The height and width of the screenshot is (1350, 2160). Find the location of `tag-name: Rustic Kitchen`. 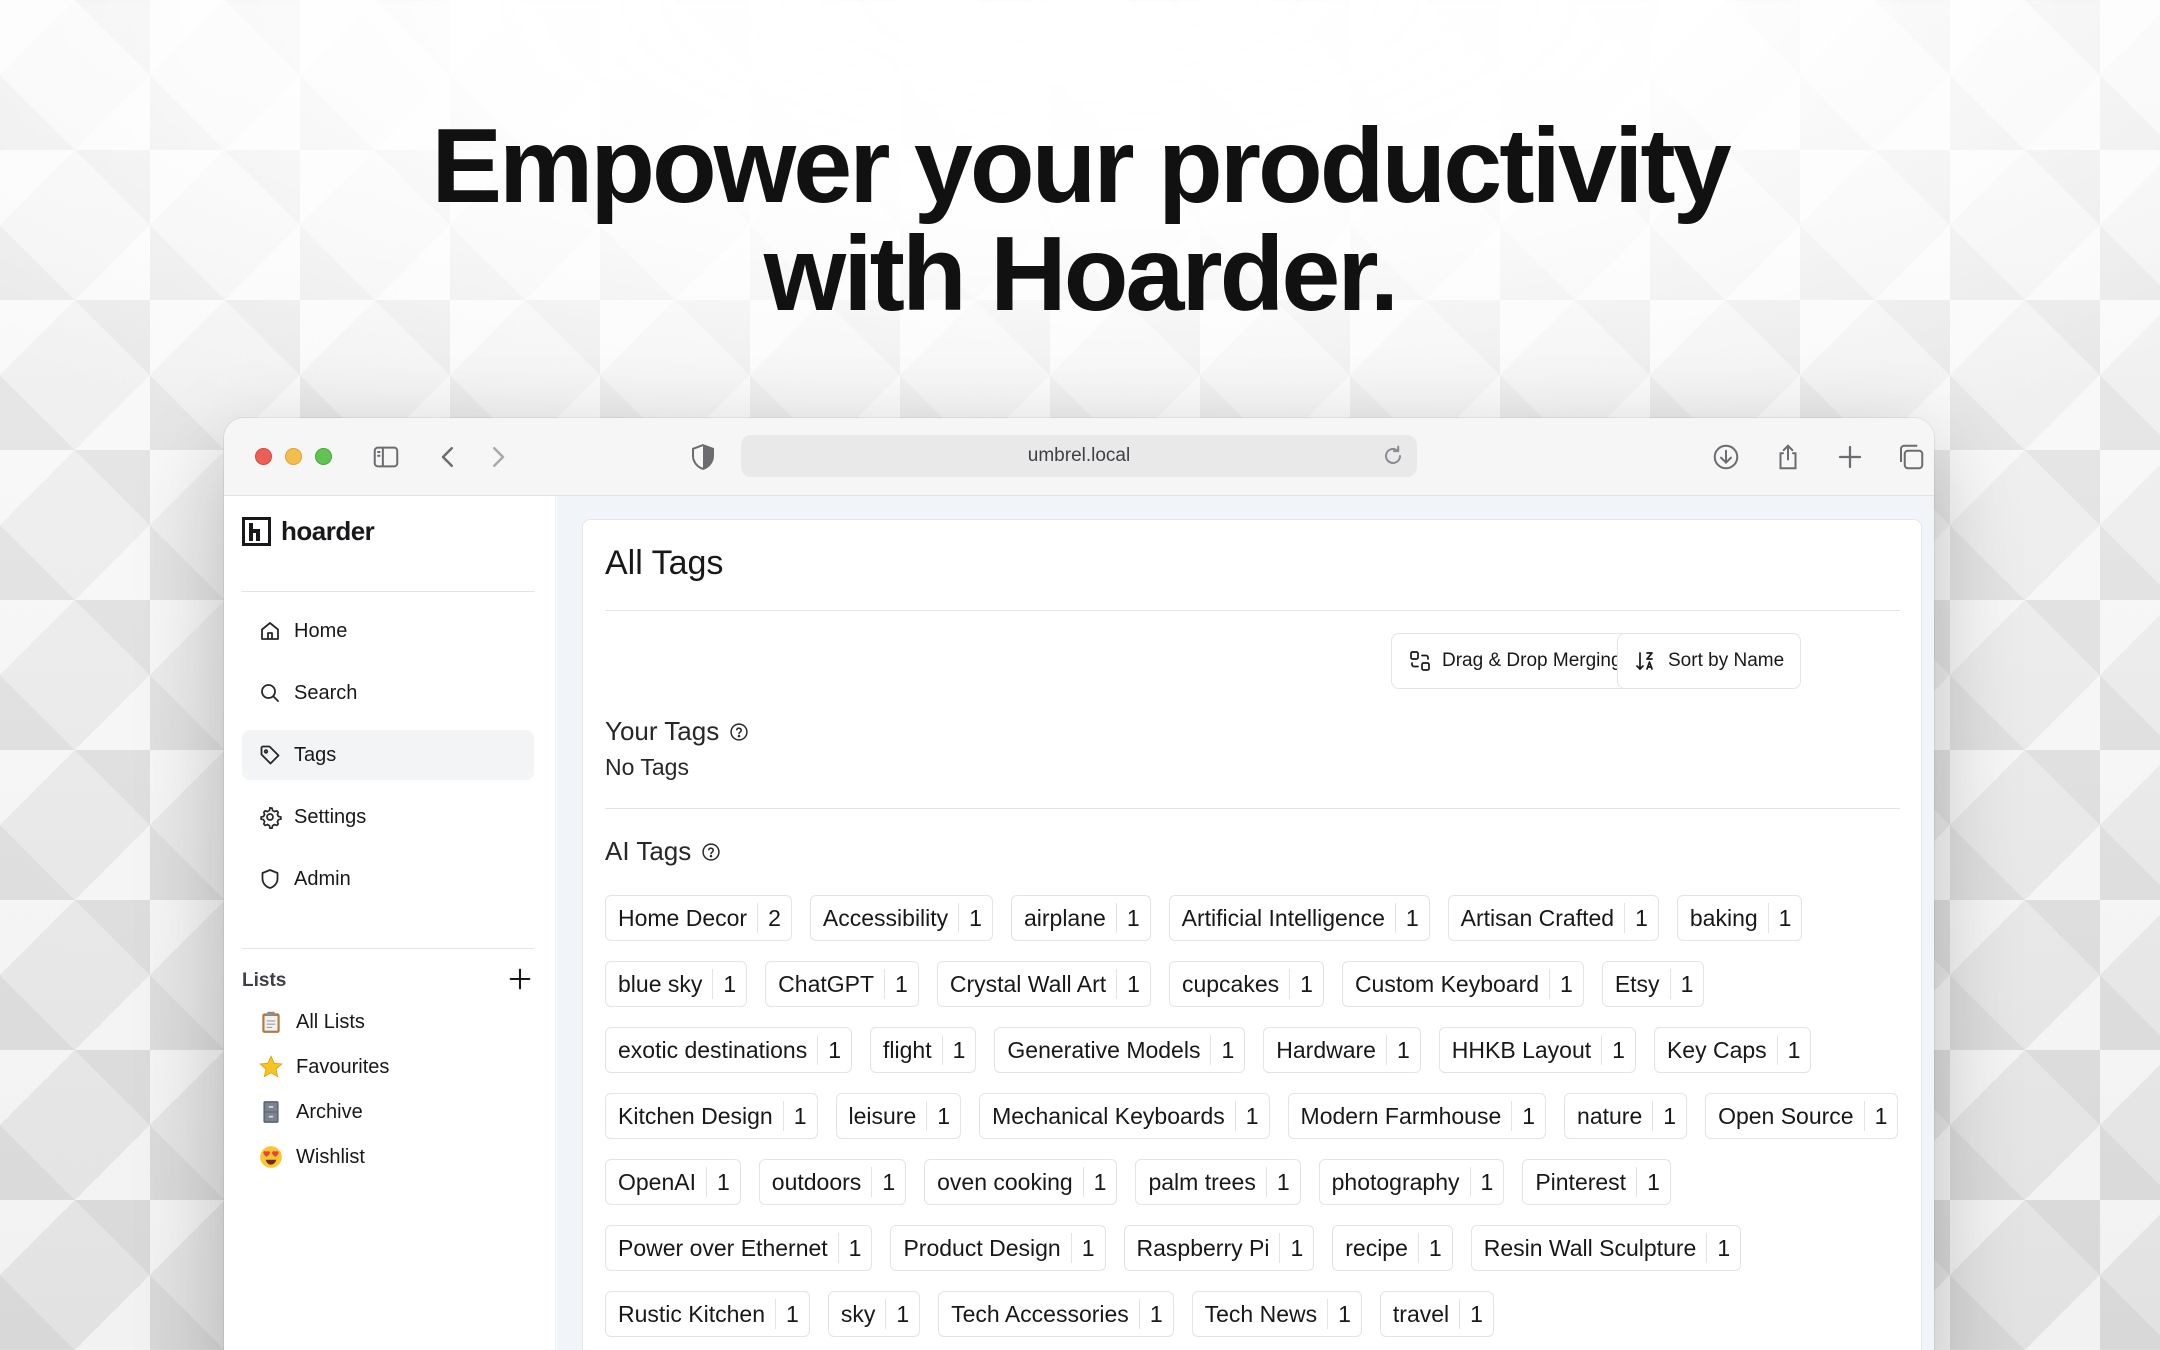

tag-name: Rustic Kitchen is located at coordinates (692, 1313).